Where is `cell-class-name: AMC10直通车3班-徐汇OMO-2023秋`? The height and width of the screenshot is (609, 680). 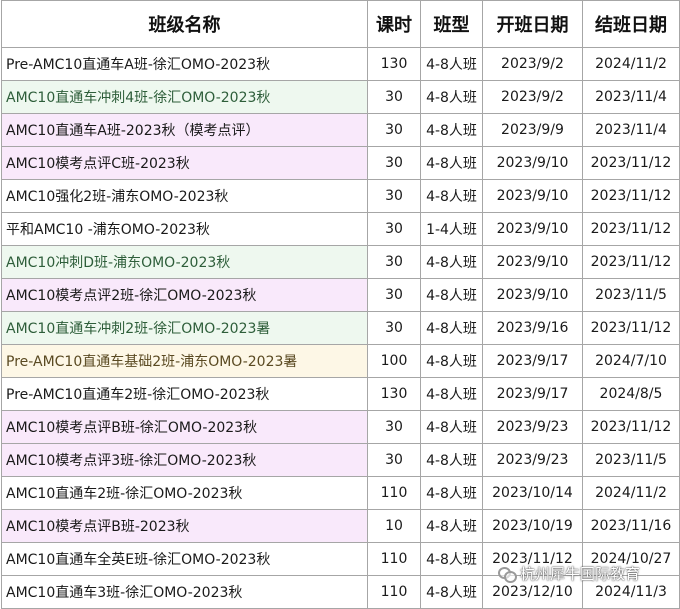
cell-class-name: AMC10直通车3班-徐汇OMO-2023秋 is located at coordinates (184, 592).